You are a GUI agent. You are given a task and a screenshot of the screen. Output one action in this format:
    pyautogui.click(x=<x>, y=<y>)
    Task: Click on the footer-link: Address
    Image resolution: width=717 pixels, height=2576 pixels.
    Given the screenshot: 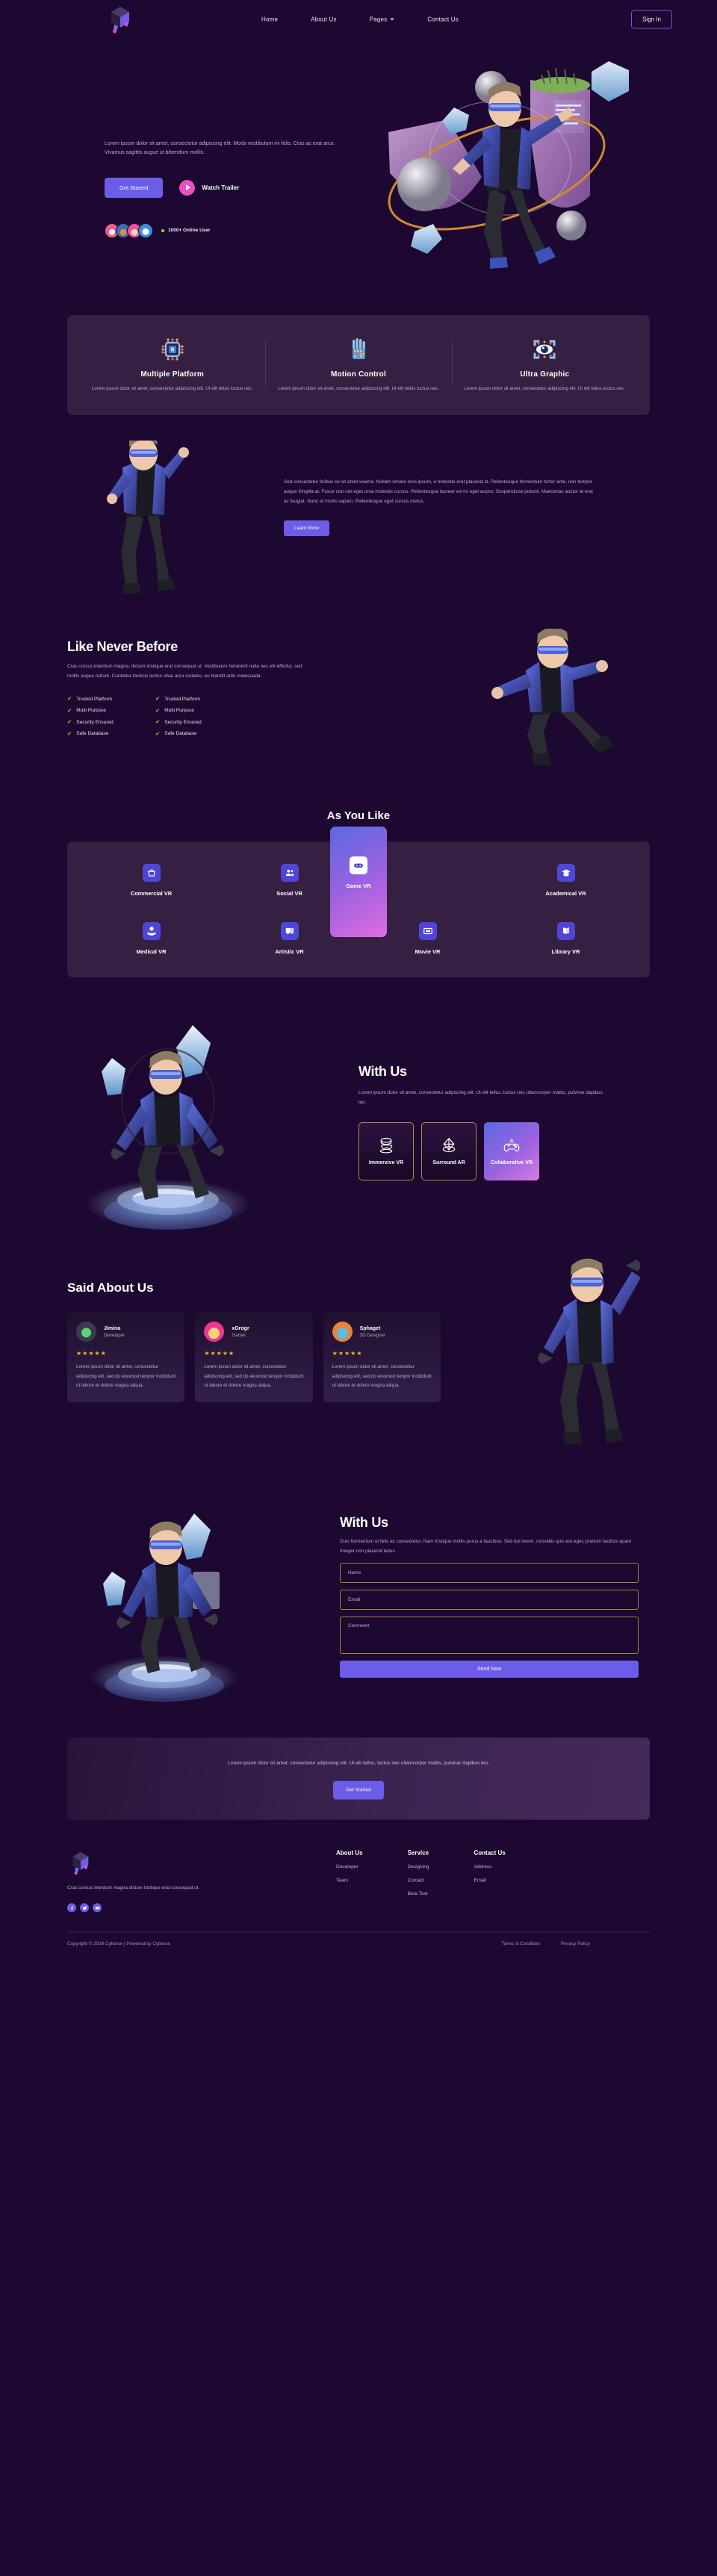 What is the action you would take?
    pyautogui.click(x=489, y=1867)
    